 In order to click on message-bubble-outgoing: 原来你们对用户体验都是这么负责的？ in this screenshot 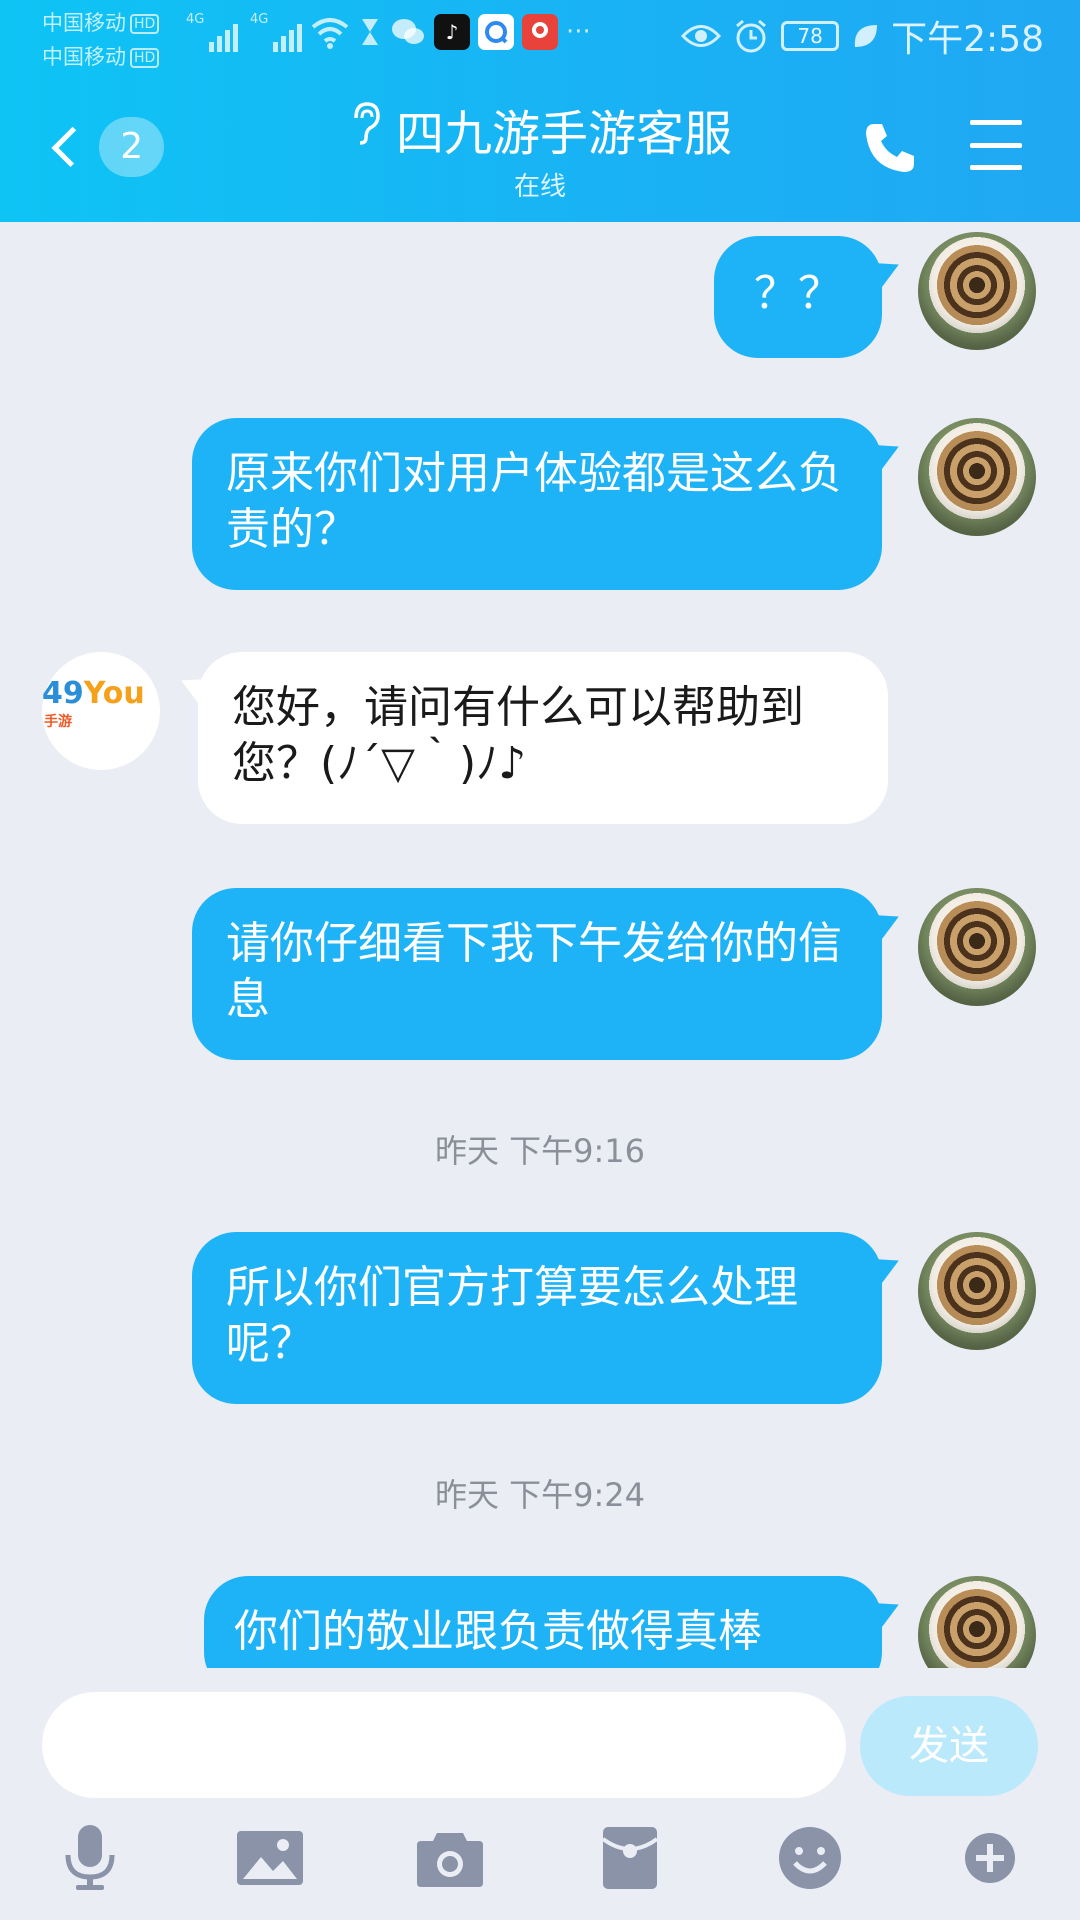, I will do `click(537, 504)`.